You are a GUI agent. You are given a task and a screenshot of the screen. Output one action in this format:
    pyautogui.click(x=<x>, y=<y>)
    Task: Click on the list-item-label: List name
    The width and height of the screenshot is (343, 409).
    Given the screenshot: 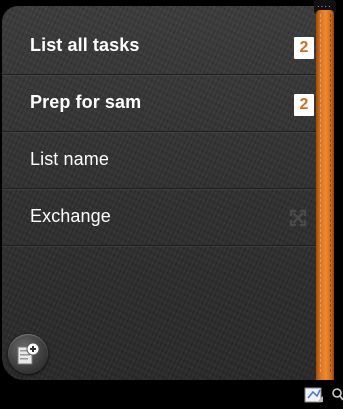 What is the action you would take?
    pyautogui.click(x=69, y=159)
    